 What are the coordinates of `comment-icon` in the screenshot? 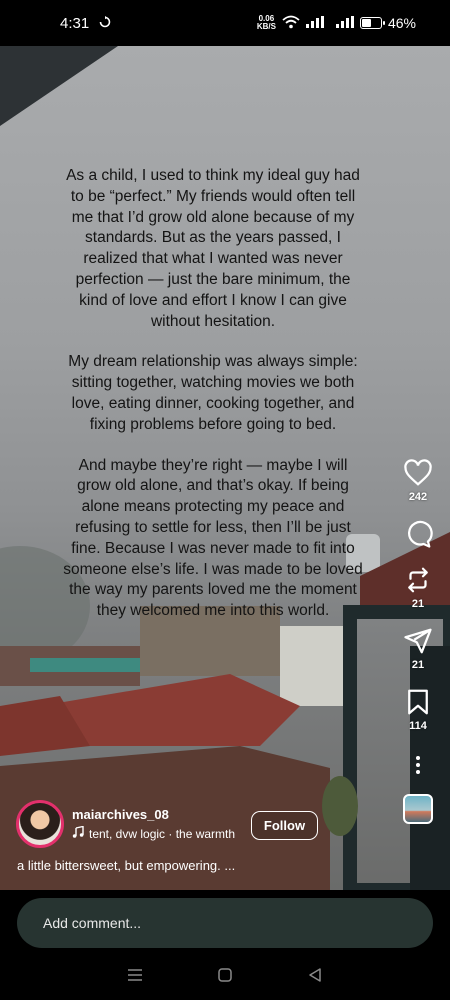 It's located at (420, 534).